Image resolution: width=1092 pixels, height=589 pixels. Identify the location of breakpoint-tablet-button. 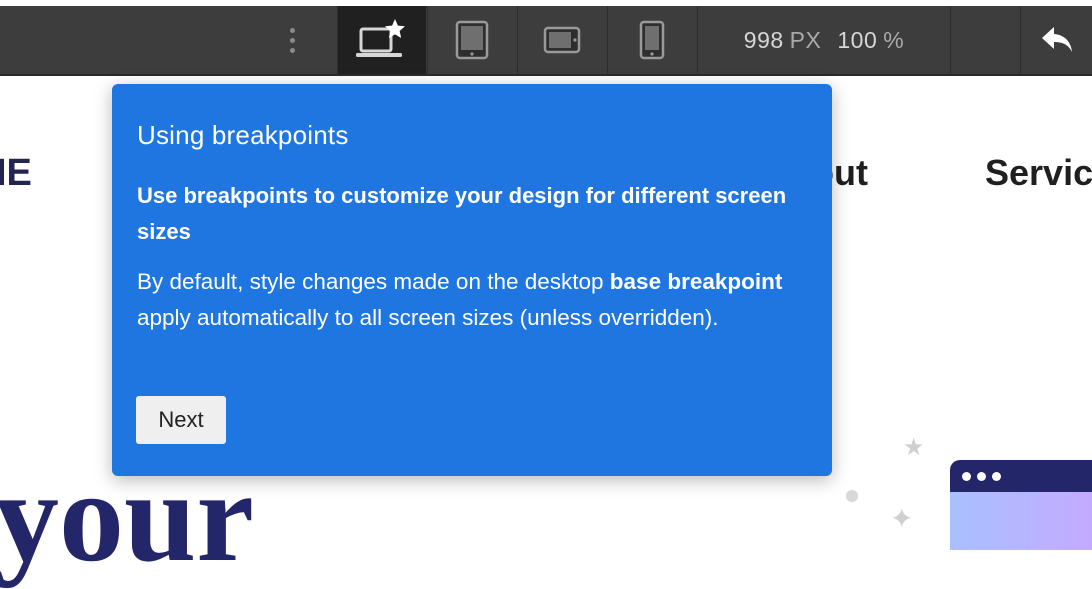
(472, 40).